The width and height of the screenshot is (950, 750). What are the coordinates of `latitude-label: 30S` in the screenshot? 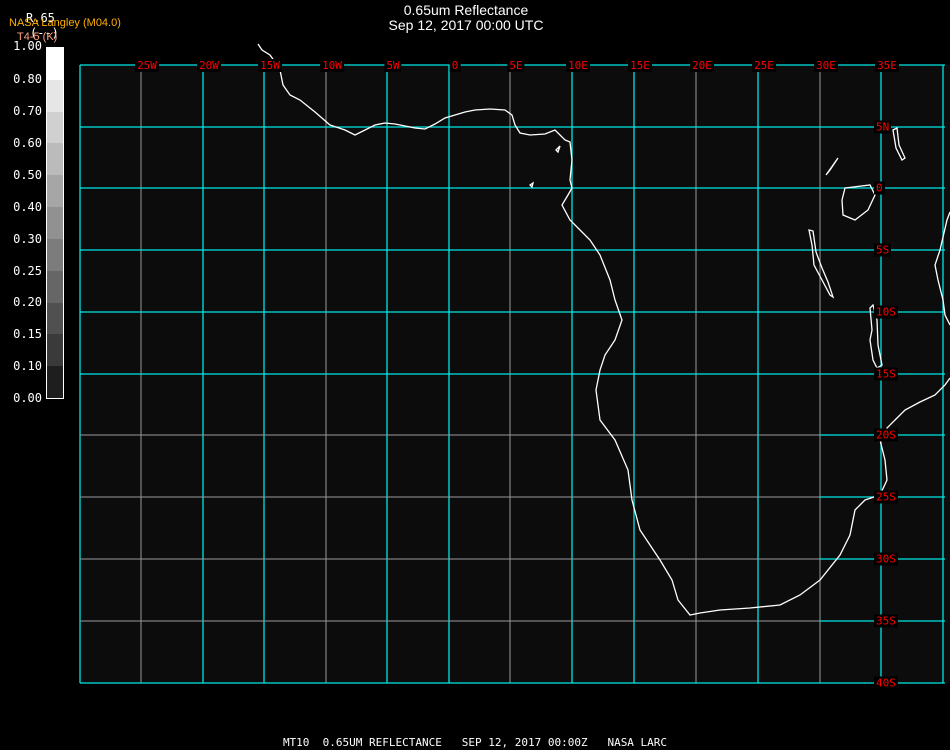 It's located at (886, 559).